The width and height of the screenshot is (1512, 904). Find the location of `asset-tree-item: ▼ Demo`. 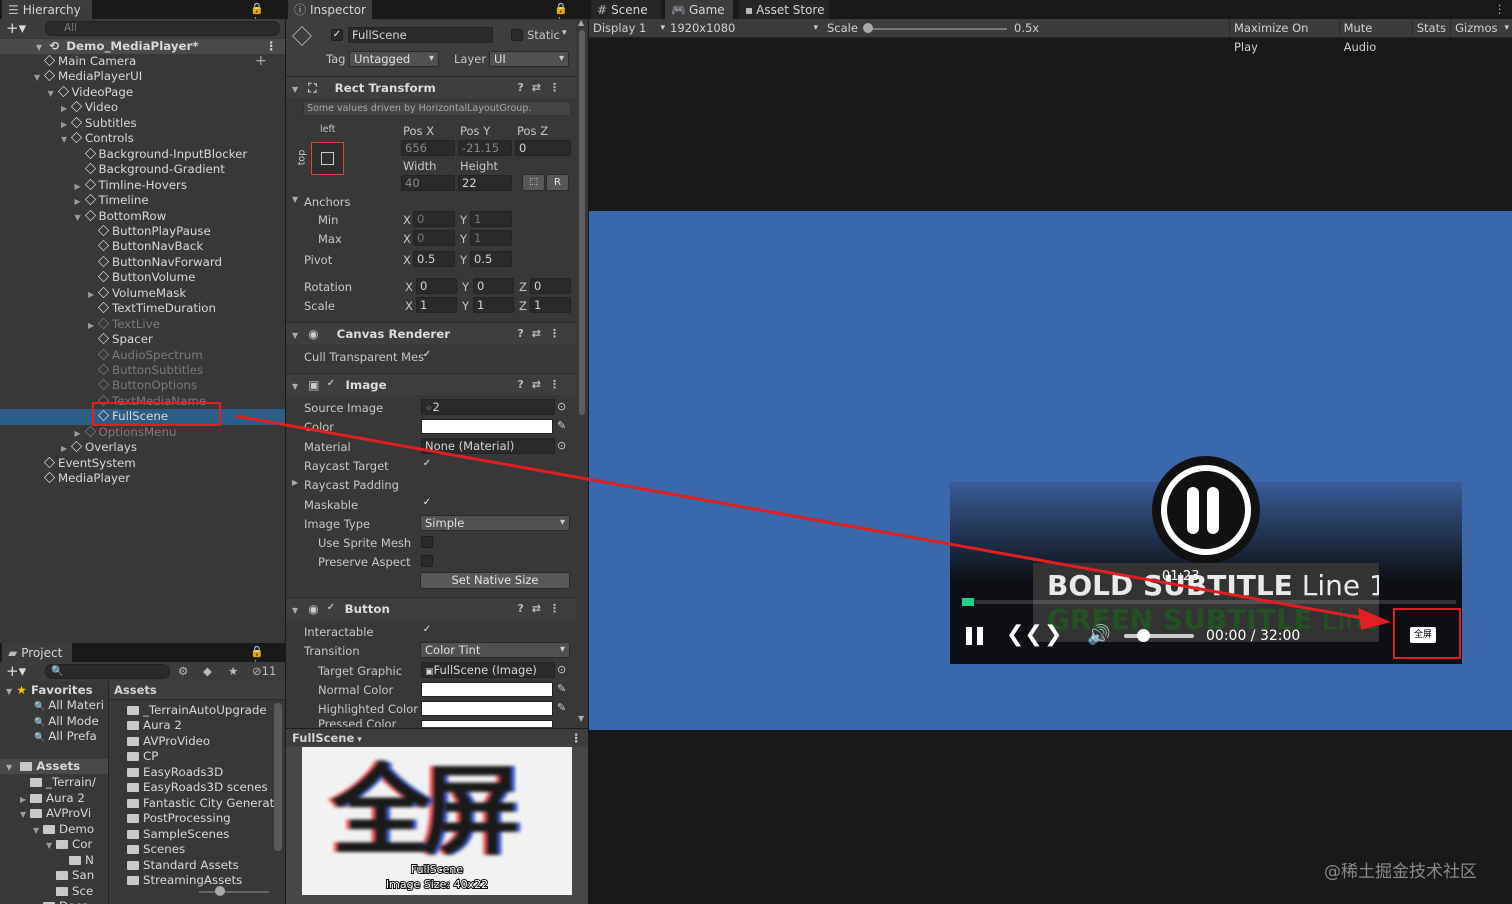

asset-tree-item: ▼ Demo is located at coordinates (54, 829).